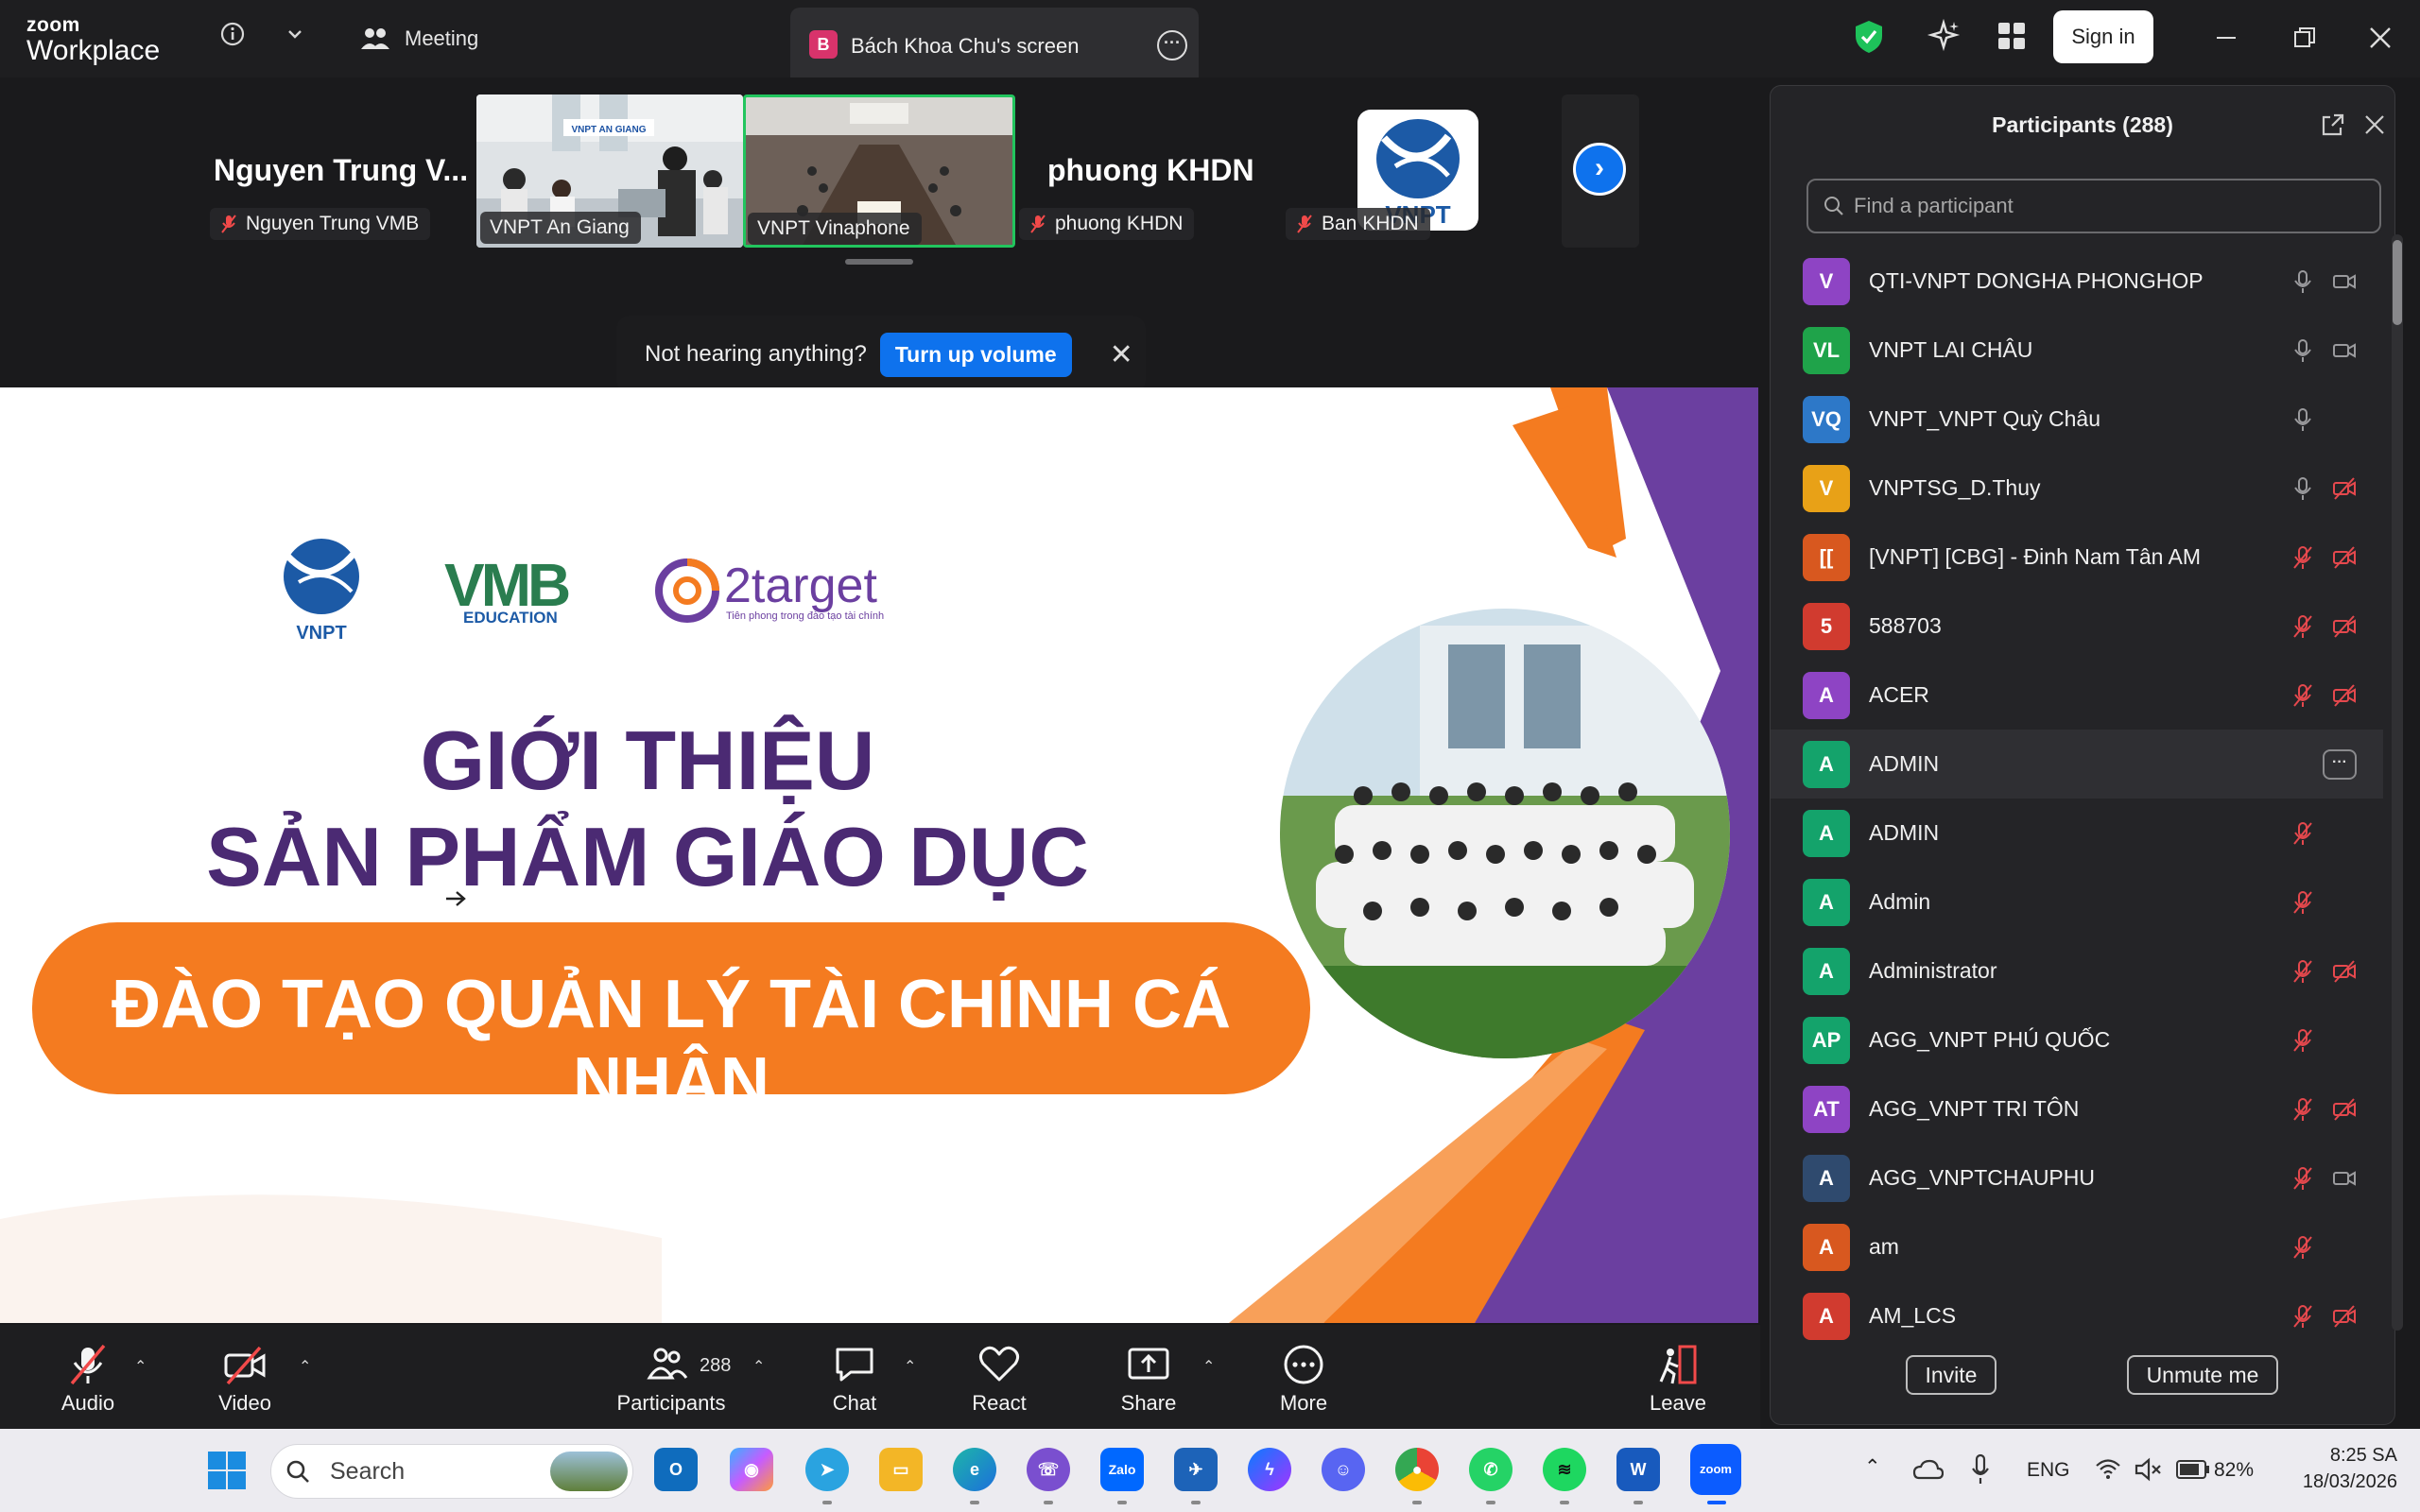  What do you see at coordinates (1490, 1469) in the screenshot?
I see `whatsapp-icon: ✆` at bounding box center [1490, 1469].